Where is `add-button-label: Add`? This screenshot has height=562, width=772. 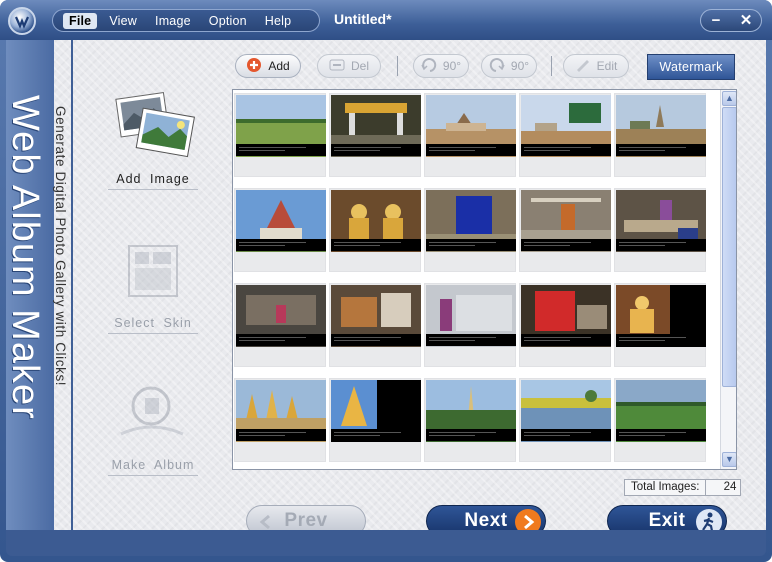 add-button-label: Add is located at coordinates (279, 66).